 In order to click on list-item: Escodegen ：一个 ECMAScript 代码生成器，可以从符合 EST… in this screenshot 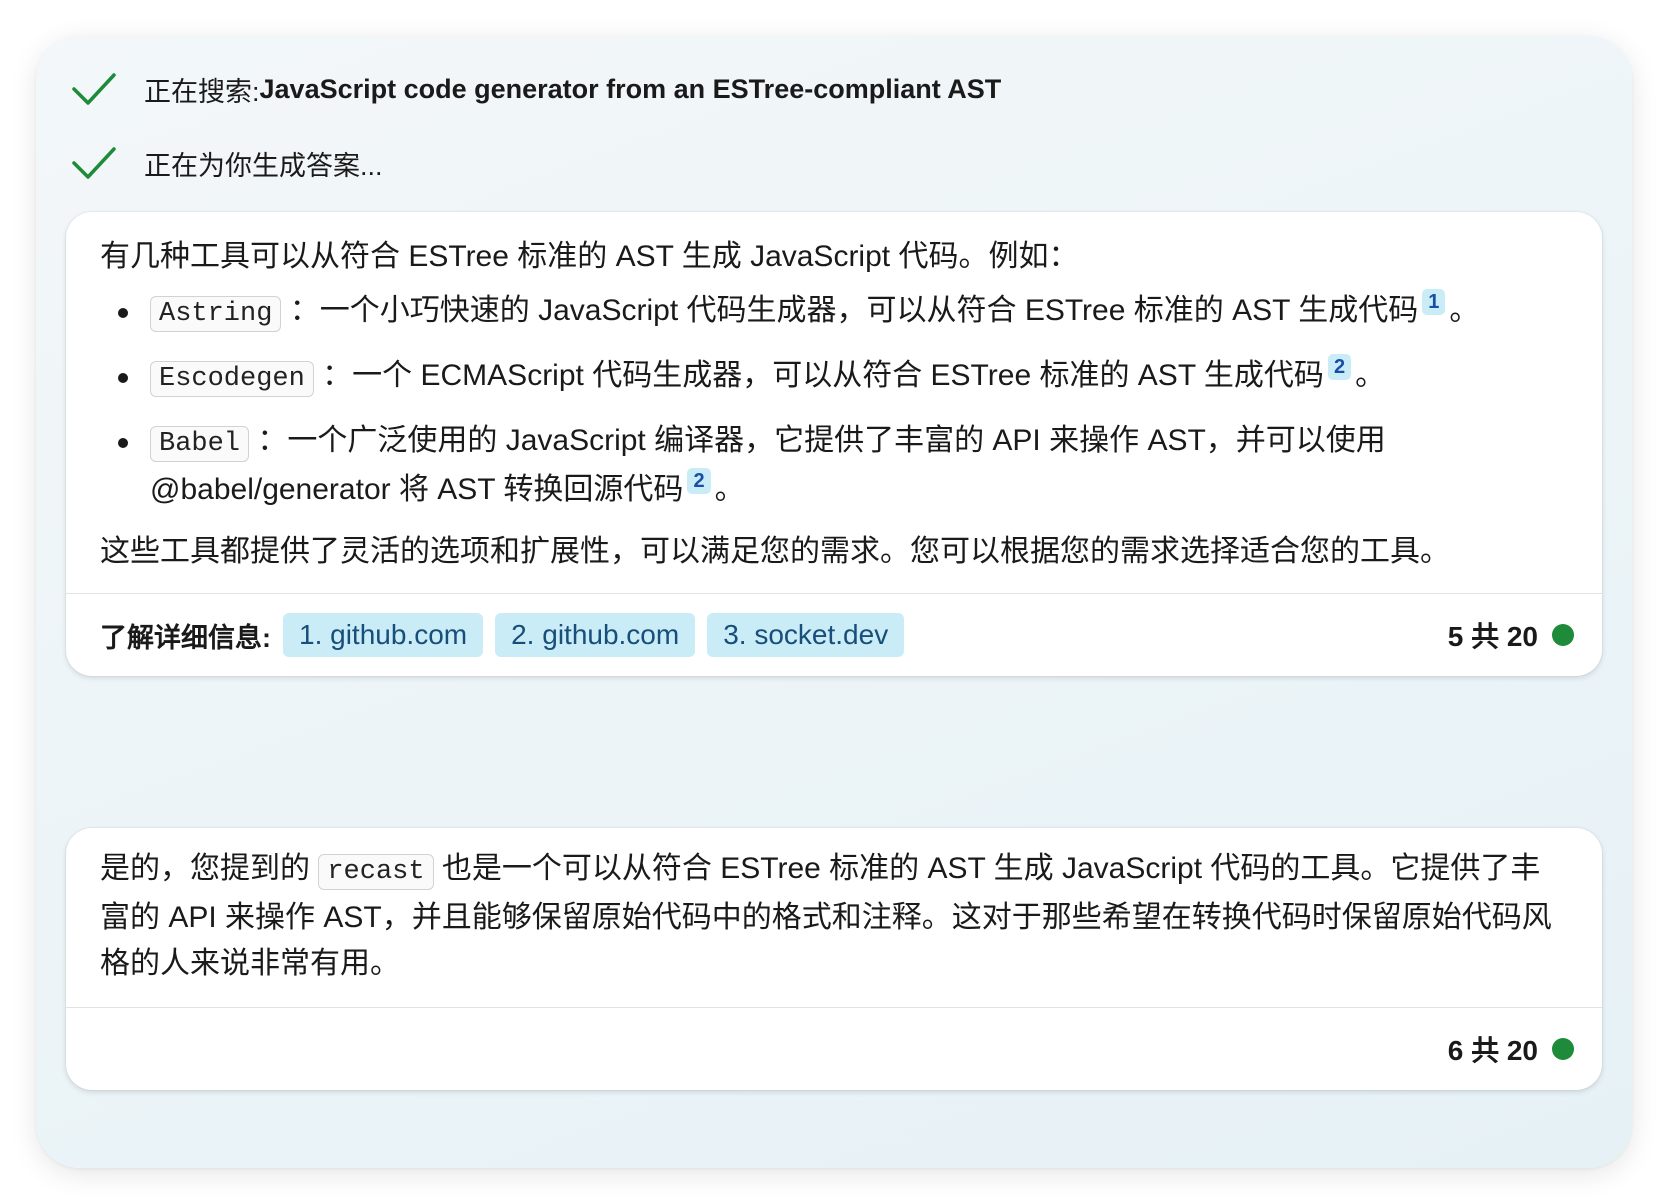, I will do `click(834, 377)`.